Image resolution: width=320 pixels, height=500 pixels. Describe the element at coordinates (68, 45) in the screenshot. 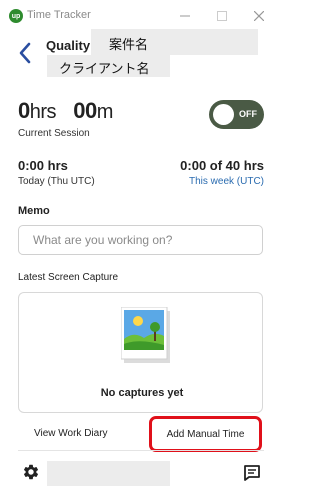

I see `project-name: Quality` at that location.